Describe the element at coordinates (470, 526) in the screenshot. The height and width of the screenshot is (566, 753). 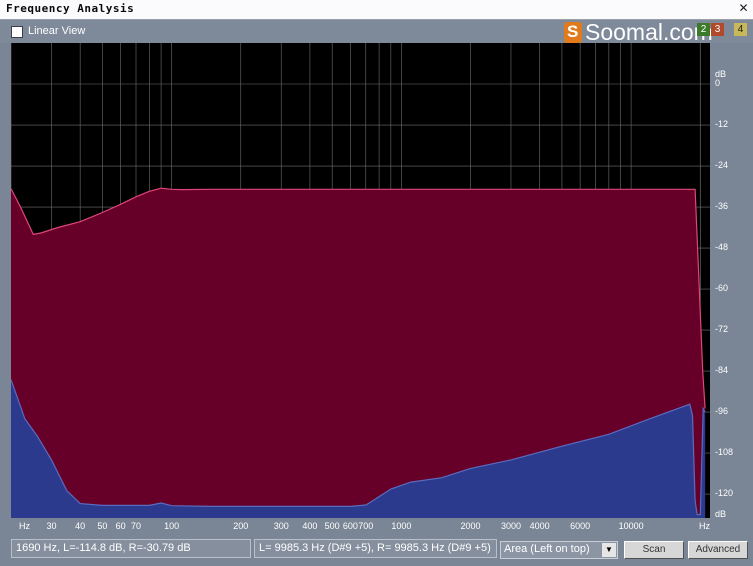
I see `x-tick-label: 2000` at that location.